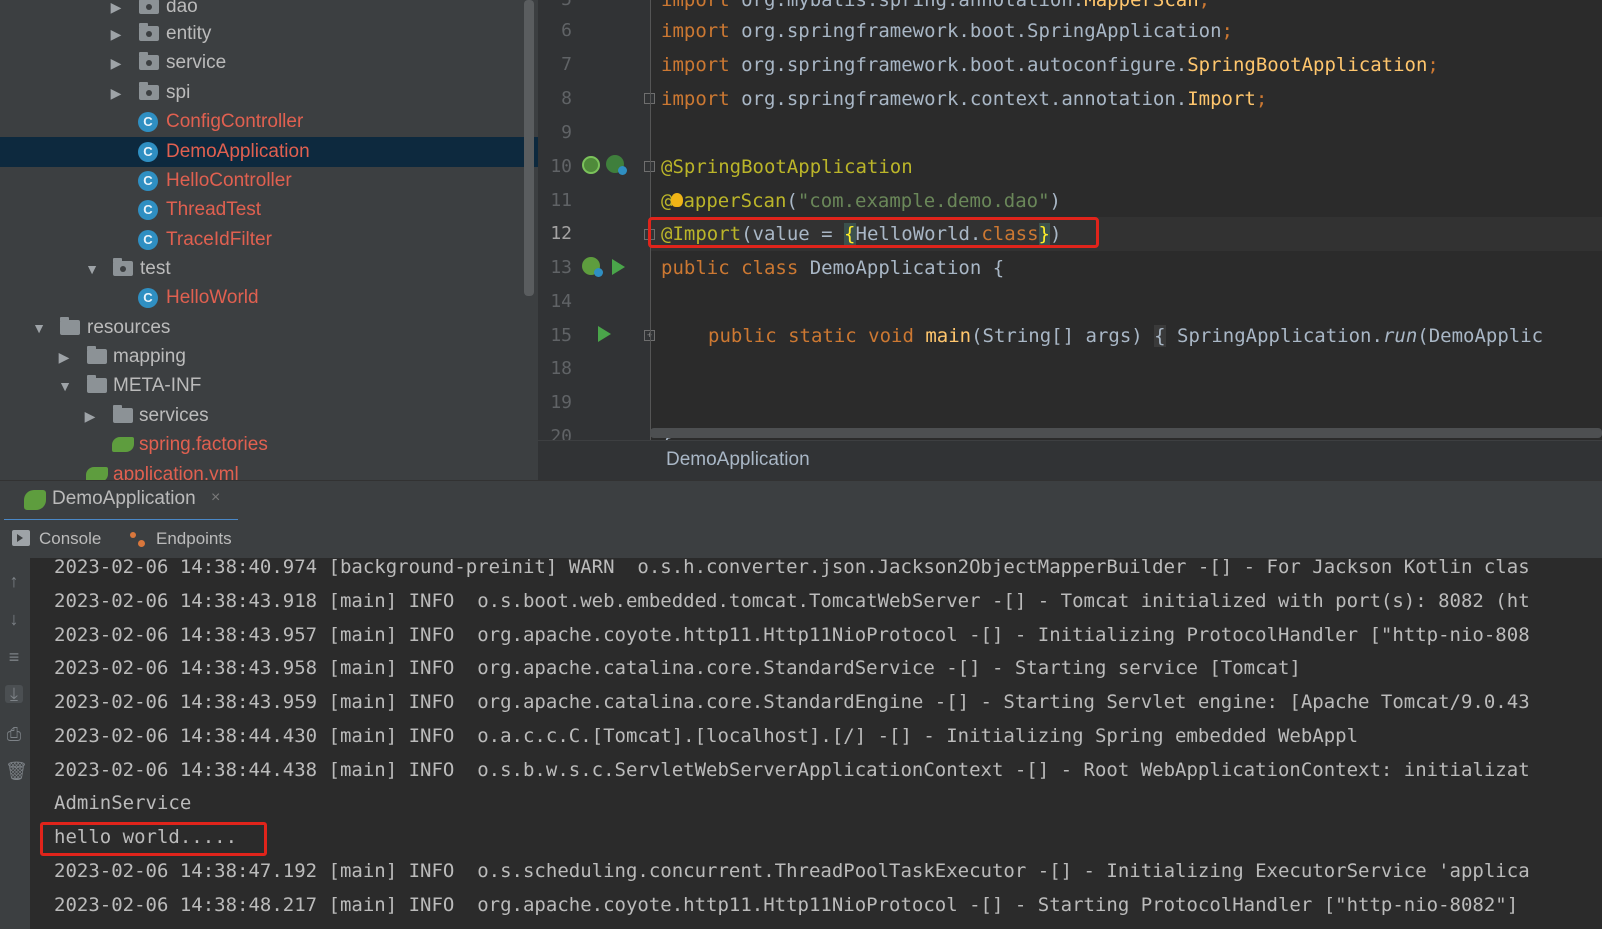 The width and height of the screenshot is (1602, 929). Describe the element at coordinates (901, 268) in the screenshot. I see `class-declaration: DemoApplication {` at that location.